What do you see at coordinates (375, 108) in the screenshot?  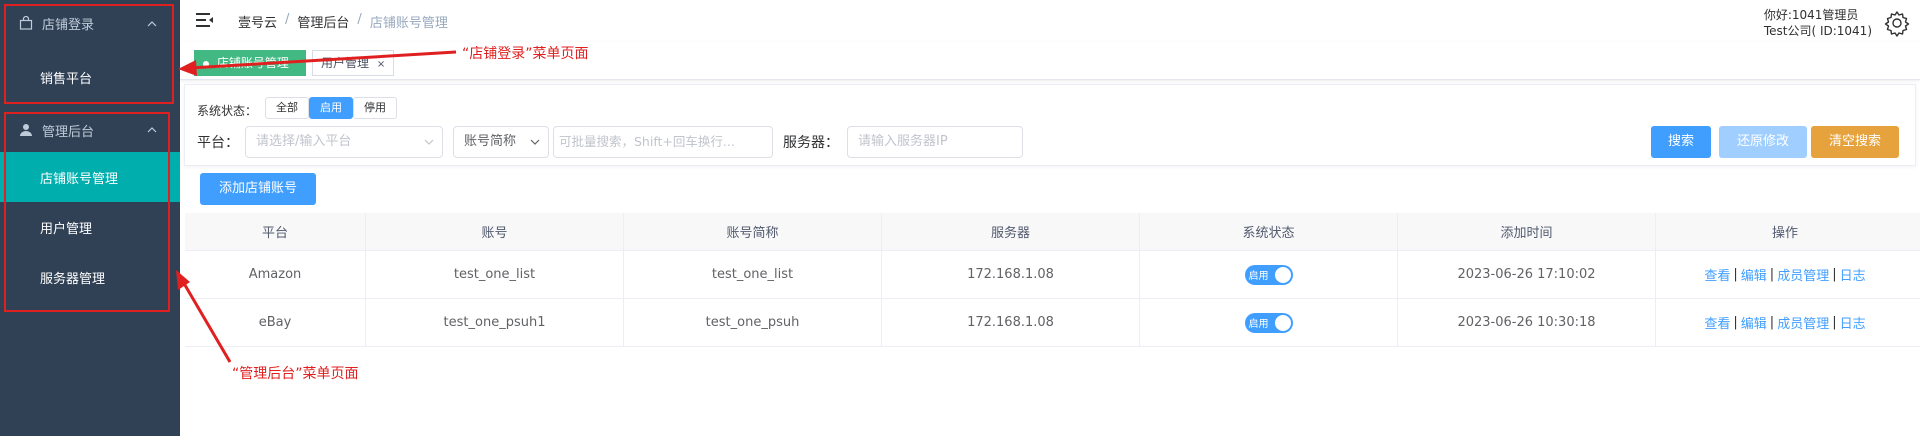 I see `status-disabled-button: 停用` at bounding box center [375, 108].